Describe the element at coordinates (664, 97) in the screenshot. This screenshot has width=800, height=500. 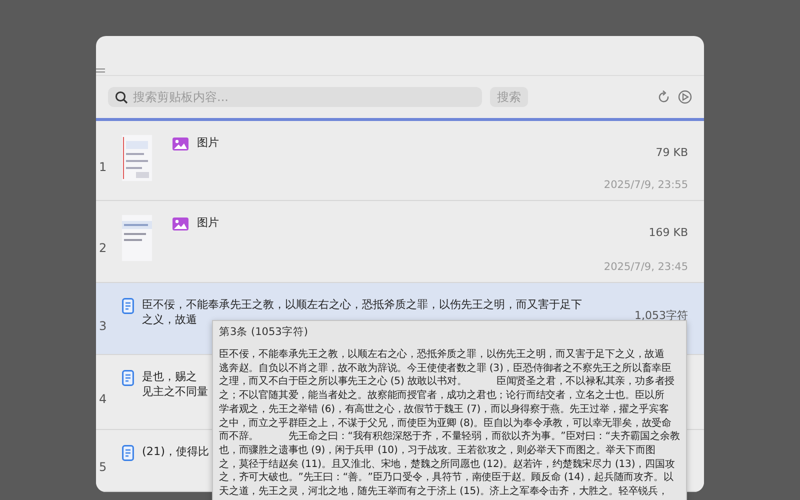
I see `refresh-icon` at that location.